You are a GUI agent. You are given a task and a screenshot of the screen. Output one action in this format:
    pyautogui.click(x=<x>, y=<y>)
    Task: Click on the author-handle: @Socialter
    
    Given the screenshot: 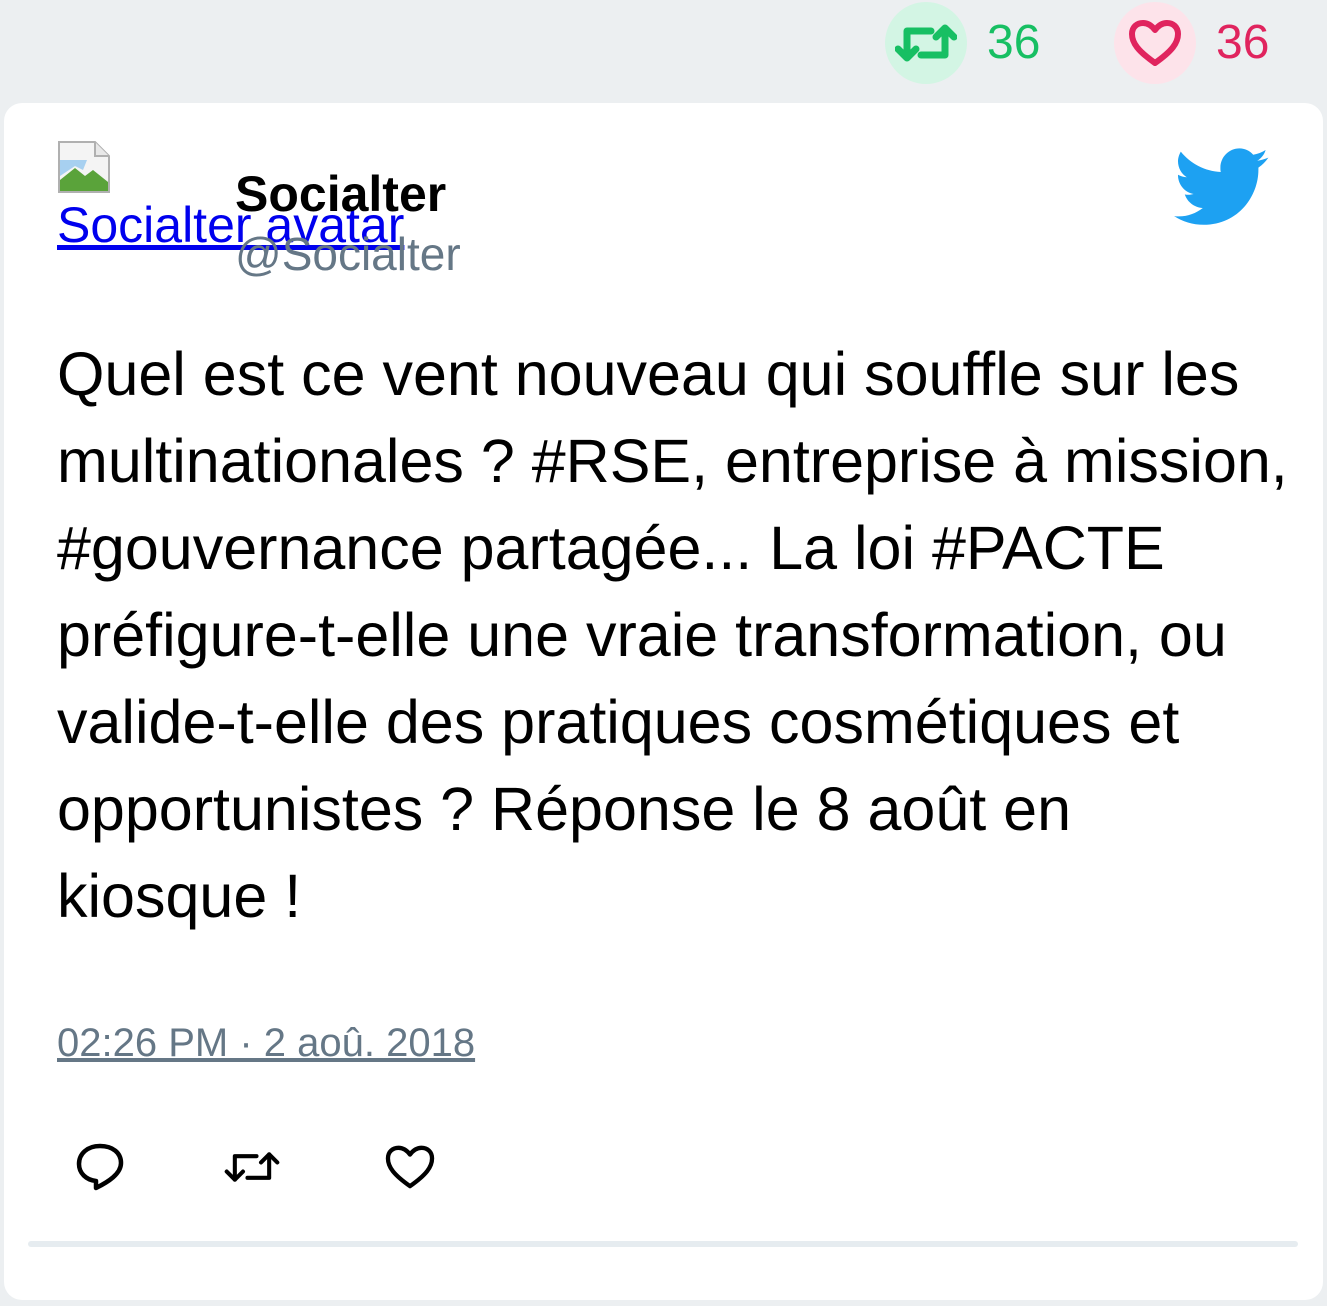 What is the action you would take?
    pyautogui.click(x=348, y=254)
    